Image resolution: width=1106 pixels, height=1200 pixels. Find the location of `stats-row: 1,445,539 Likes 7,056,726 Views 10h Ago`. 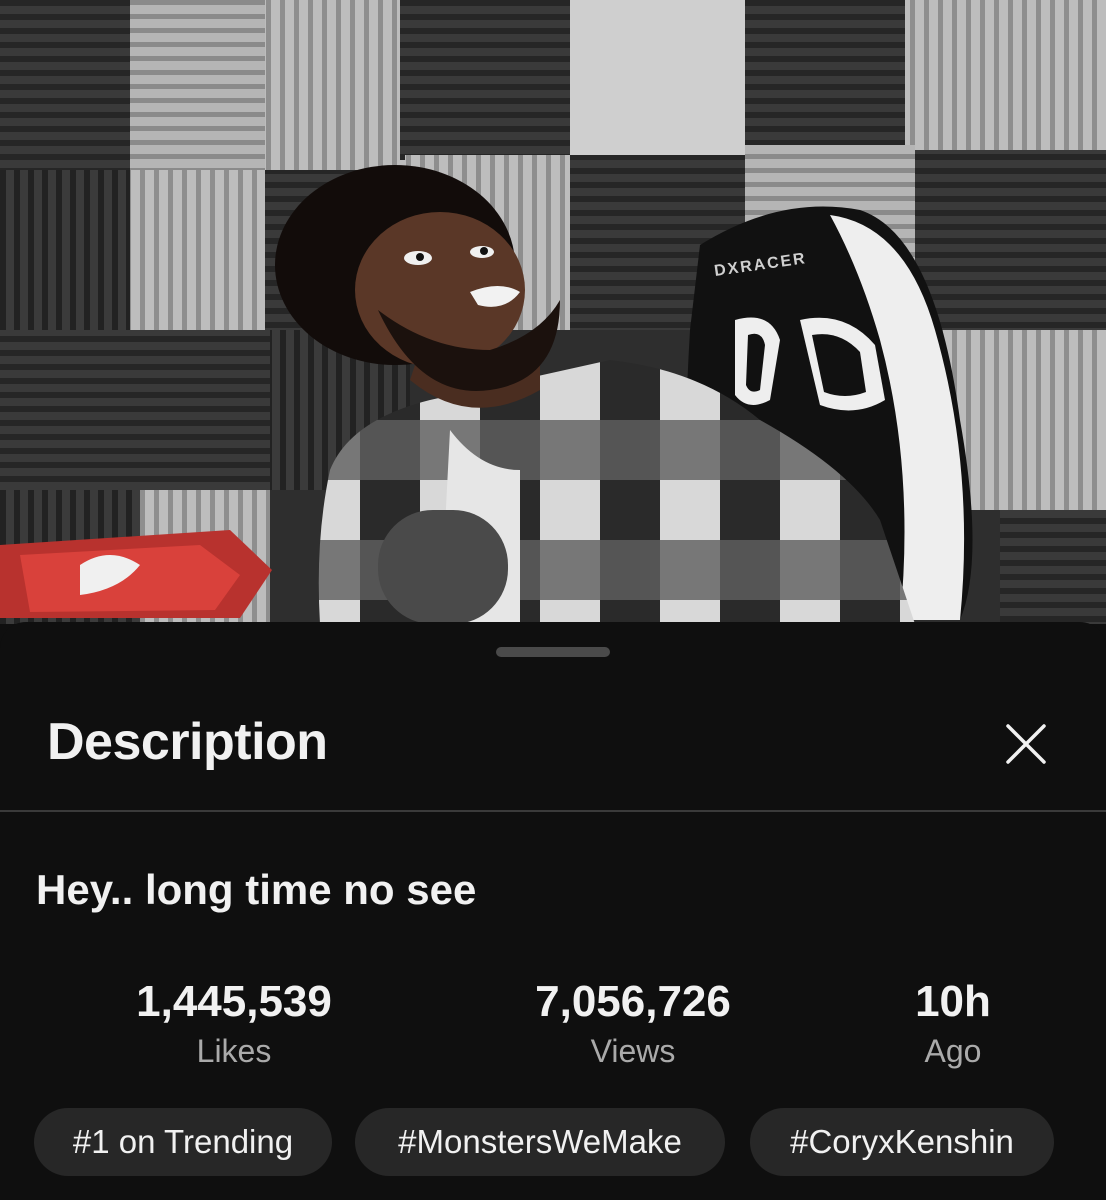

stats-row: 1,445,539 Likes 7,056,726 Views 10h Ago is located at coordinates (553, 1026).